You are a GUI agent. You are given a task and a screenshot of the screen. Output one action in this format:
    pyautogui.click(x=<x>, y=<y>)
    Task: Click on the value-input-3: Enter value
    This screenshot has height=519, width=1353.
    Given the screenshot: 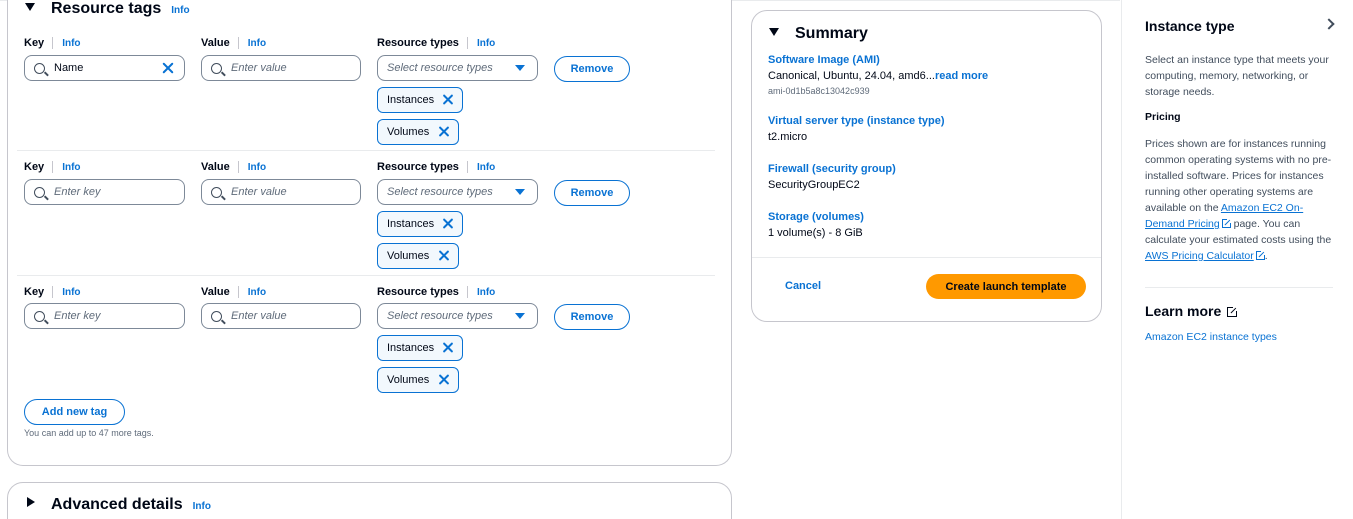 What is the action you would take?
    pyautogui.click(x=281, y=316)
    